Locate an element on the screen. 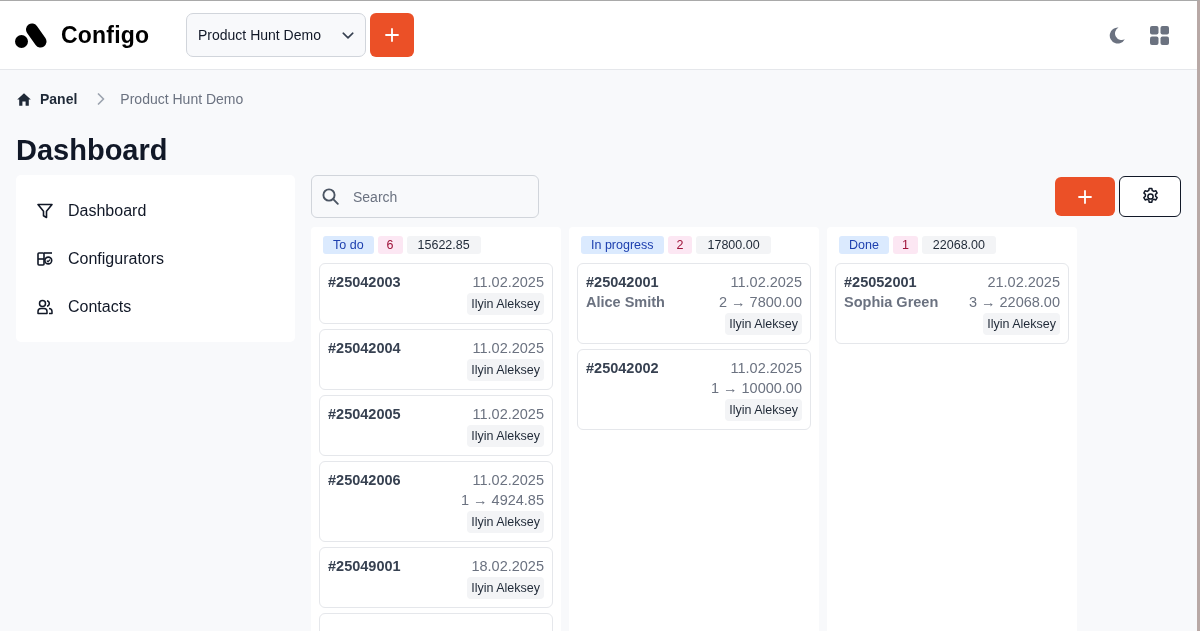 This screenshot has width=1200, height=631. status-label: In progress is located at coordinates (622, 245).